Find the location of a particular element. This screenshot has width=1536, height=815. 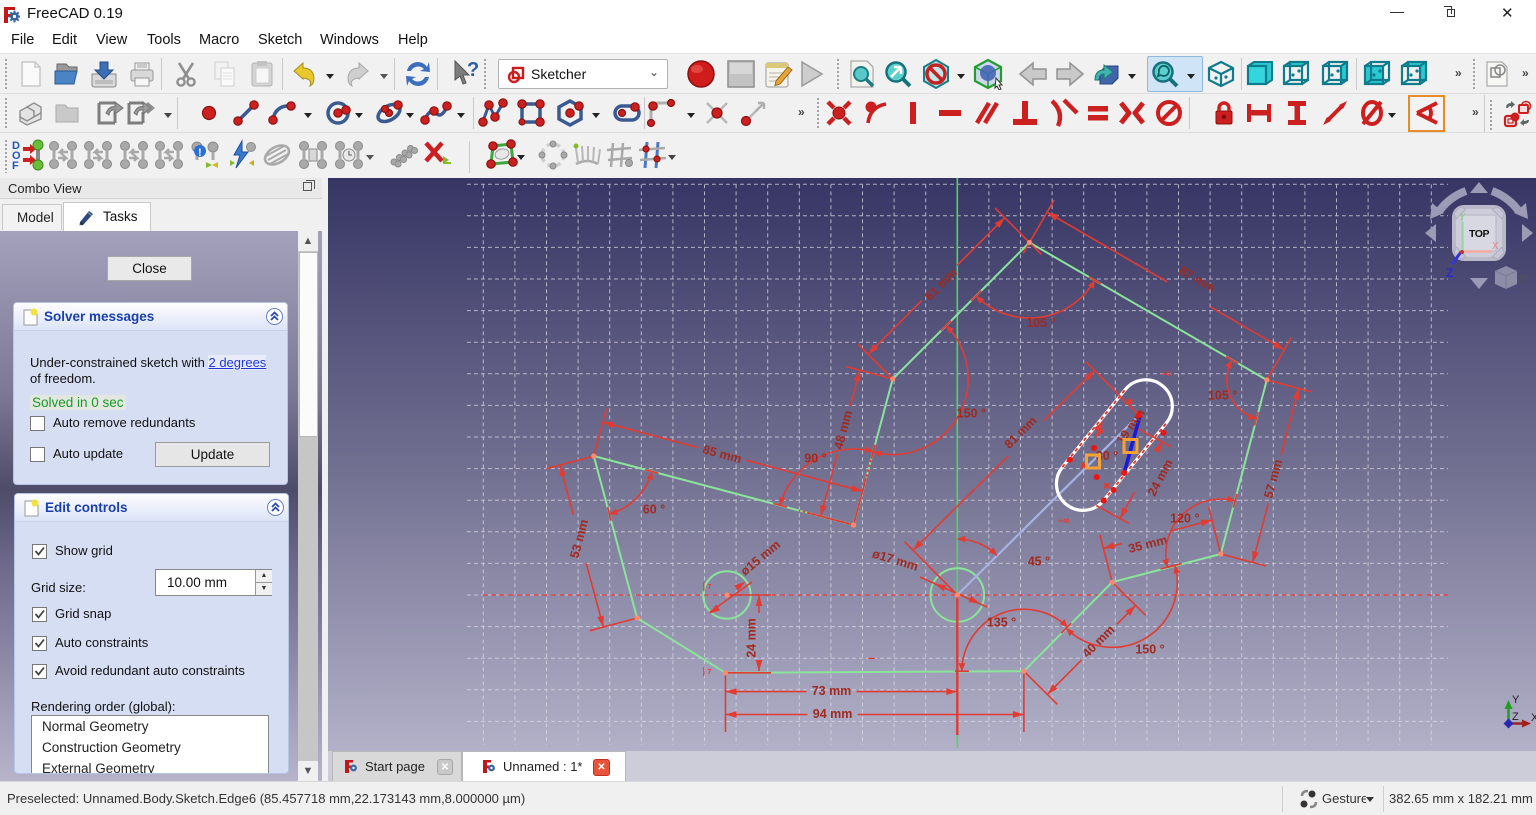

svg-text: F is located at coordinates (15, 166).